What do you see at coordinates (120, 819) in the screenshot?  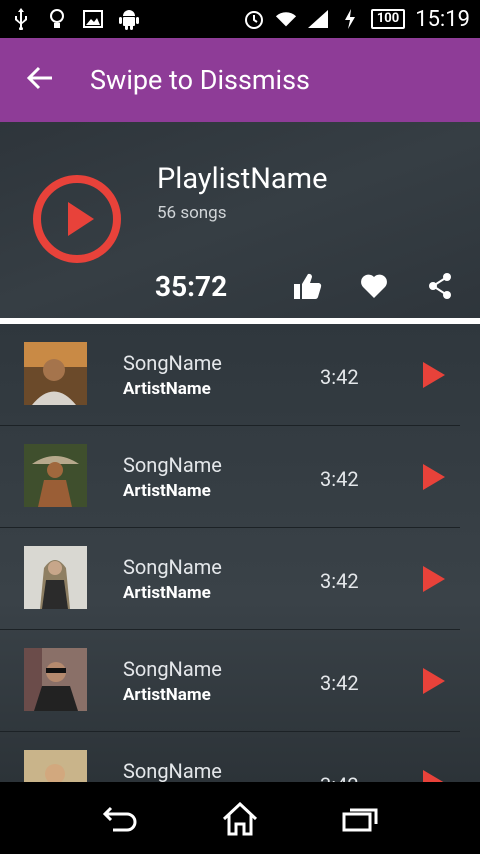 I see `back-icon` at bounding box center [120, 819].